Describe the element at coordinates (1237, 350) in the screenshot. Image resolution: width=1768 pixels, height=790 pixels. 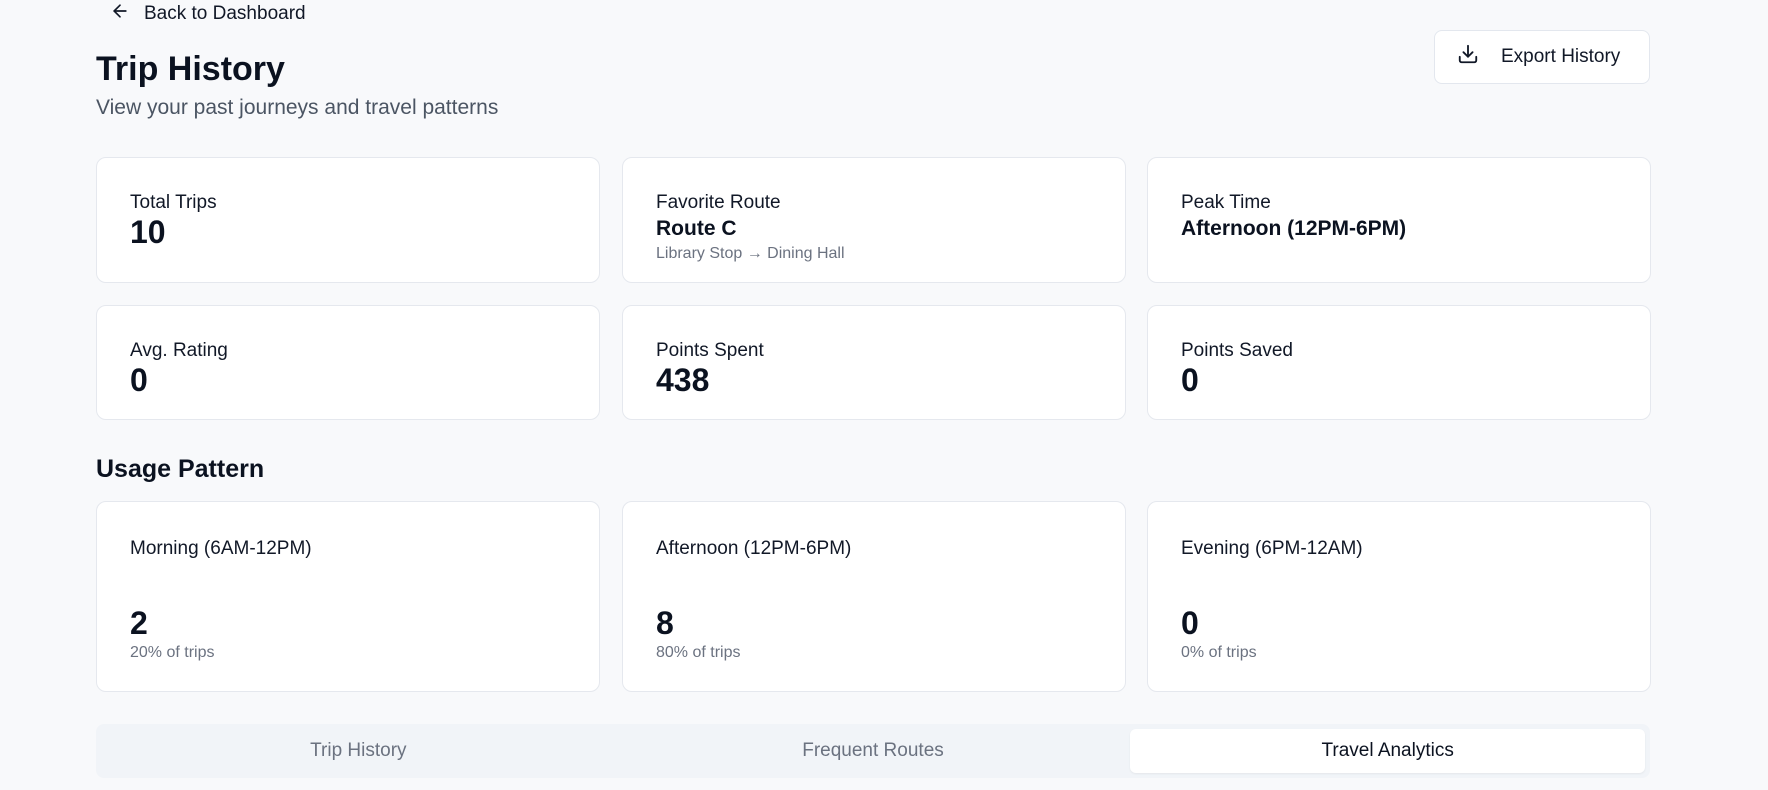
I see `points-saved-label: Points Saved` at that location.